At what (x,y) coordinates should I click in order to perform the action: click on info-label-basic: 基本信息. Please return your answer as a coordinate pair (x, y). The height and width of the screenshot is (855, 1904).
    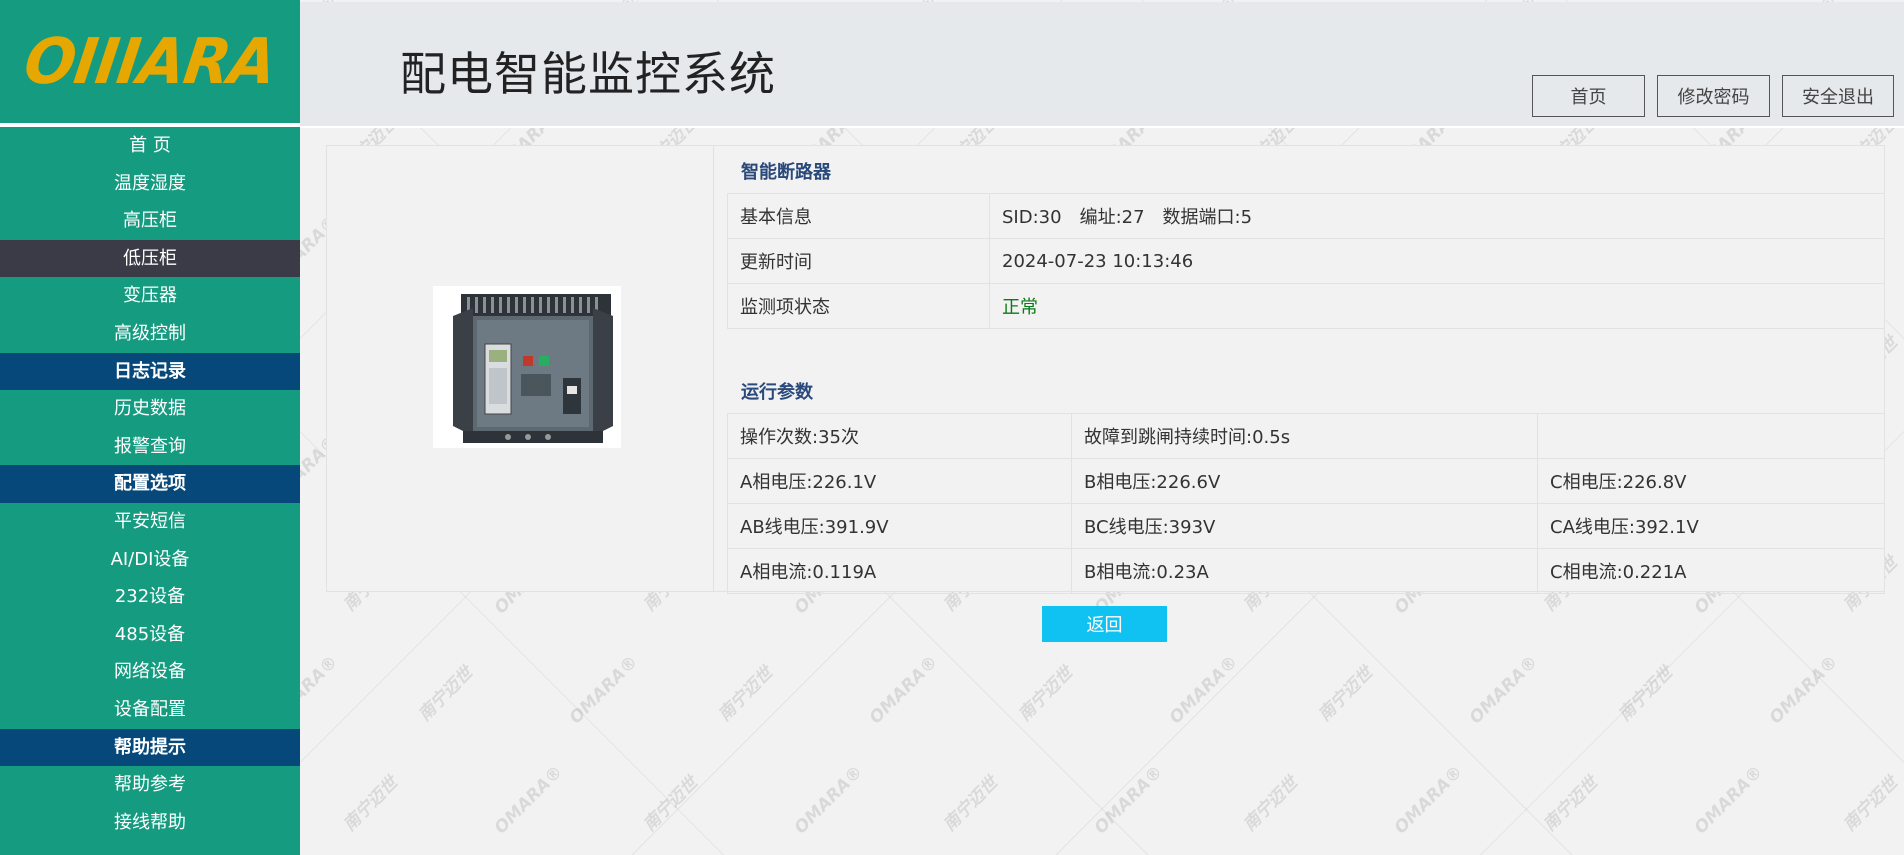
    Looking at the image, I should click on (858, 216).